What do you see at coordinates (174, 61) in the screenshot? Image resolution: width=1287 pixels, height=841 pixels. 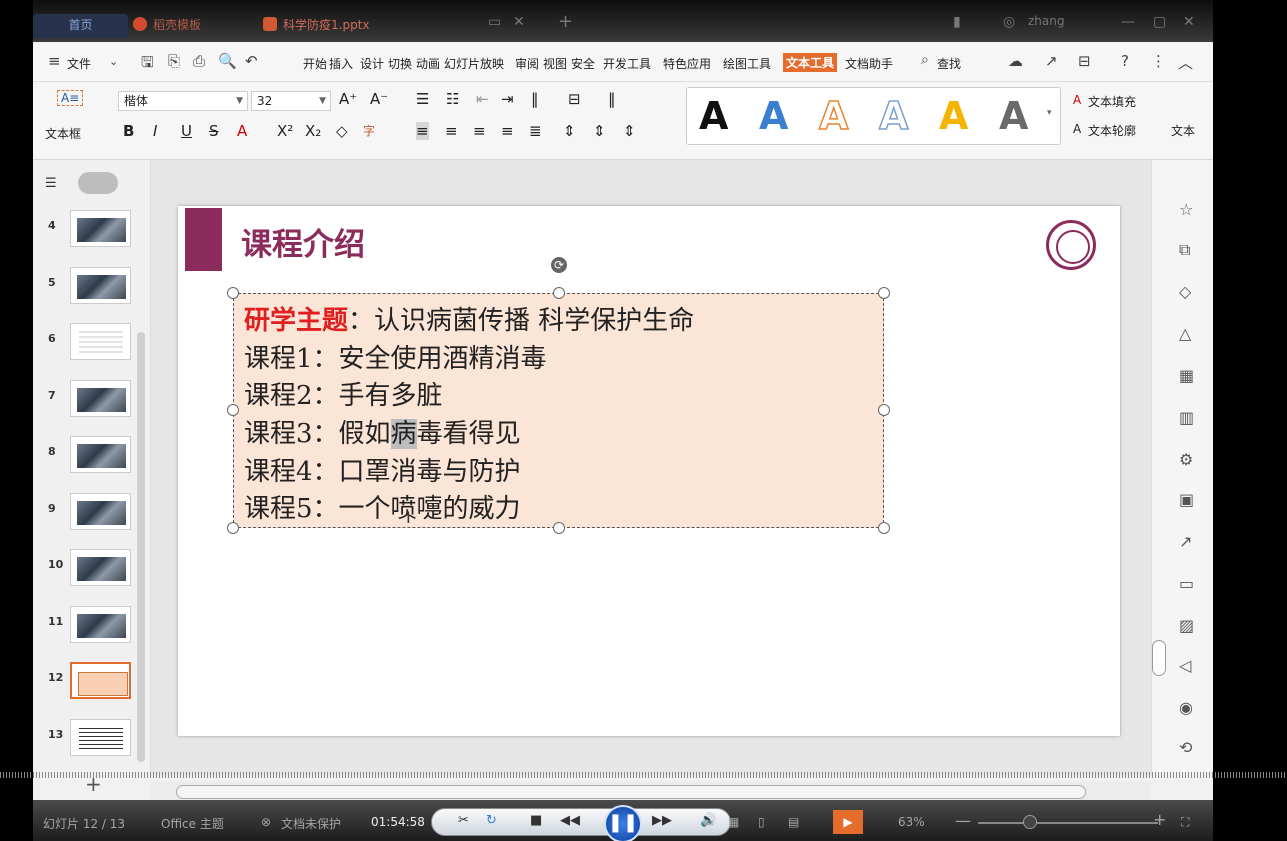 I see `export-icon: ⎘` at bounding box center [174, 61].